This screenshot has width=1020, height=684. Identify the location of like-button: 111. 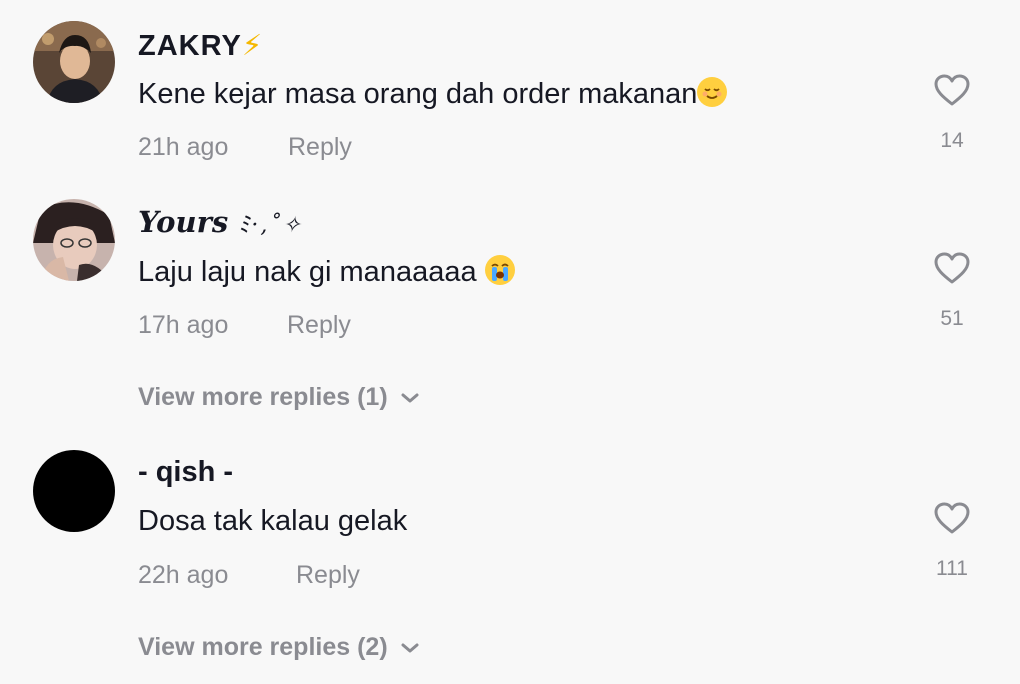
(952, 541).